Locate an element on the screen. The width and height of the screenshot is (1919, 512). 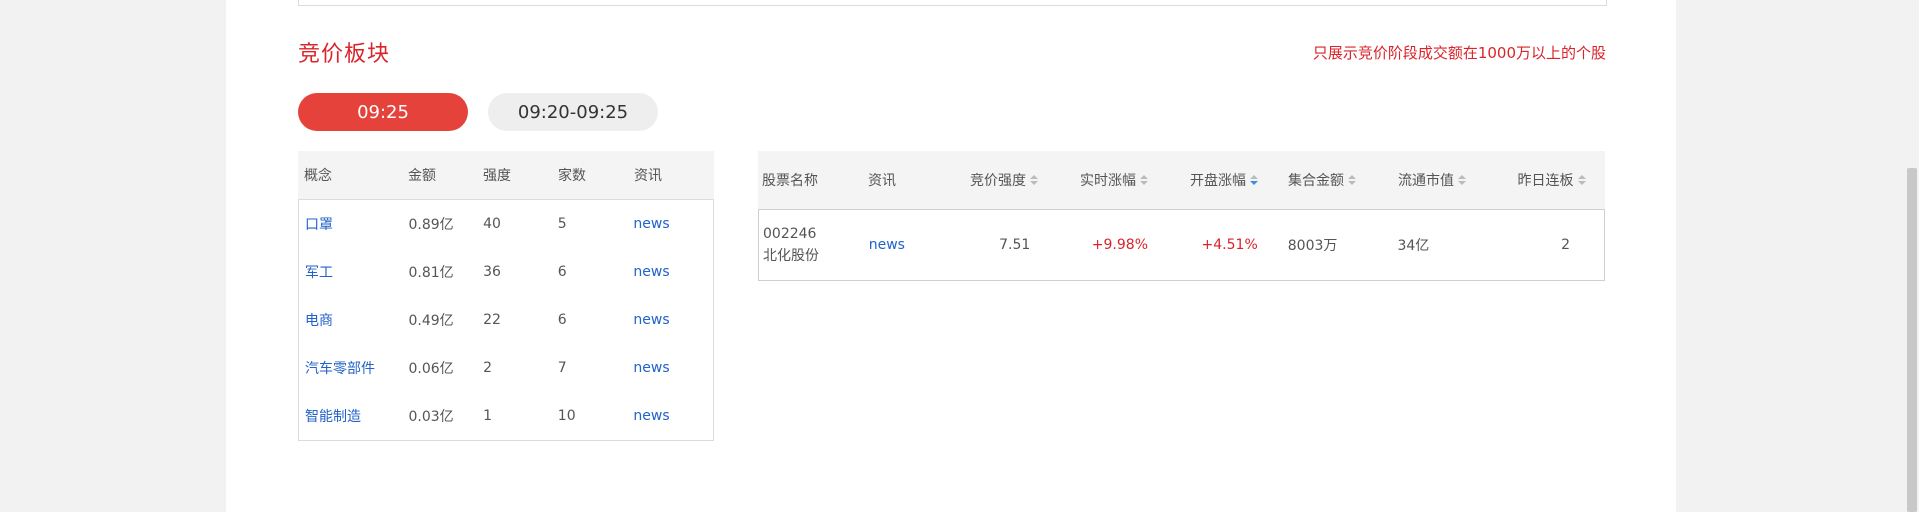
filter-notice: 只展示竞价阶段成交额在1000万以上的个股 is located at coordinates (1459, 53).